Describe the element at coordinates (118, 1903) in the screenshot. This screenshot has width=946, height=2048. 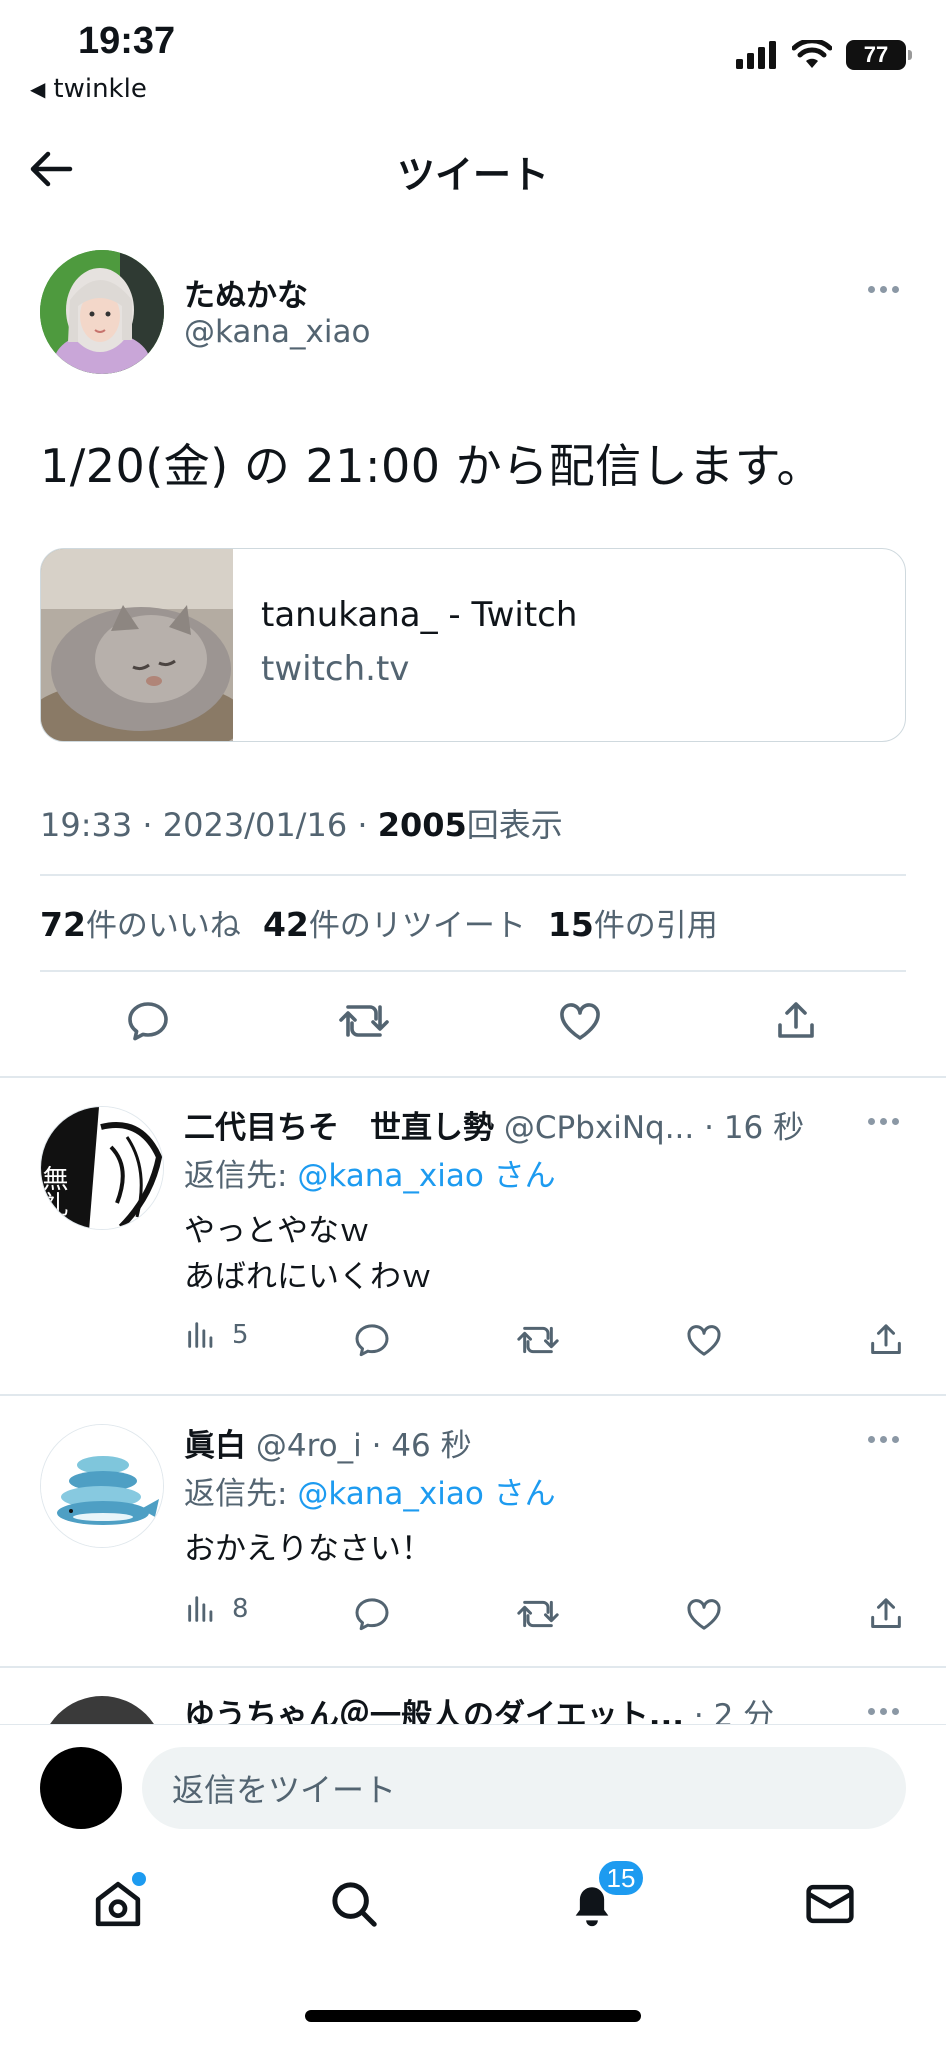
I see `tab-home` at that location.